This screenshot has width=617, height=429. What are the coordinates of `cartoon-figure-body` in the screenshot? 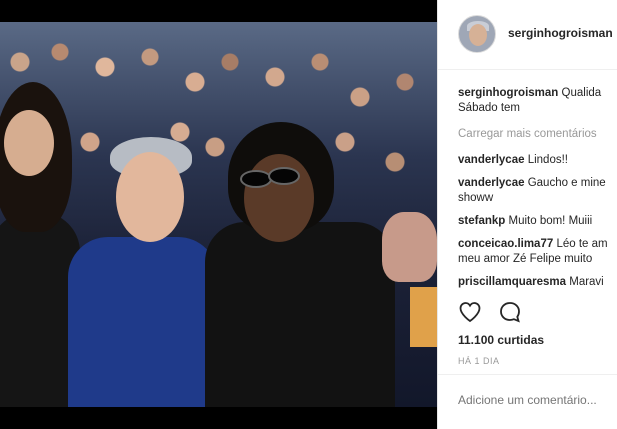 It's located at (423, 317).